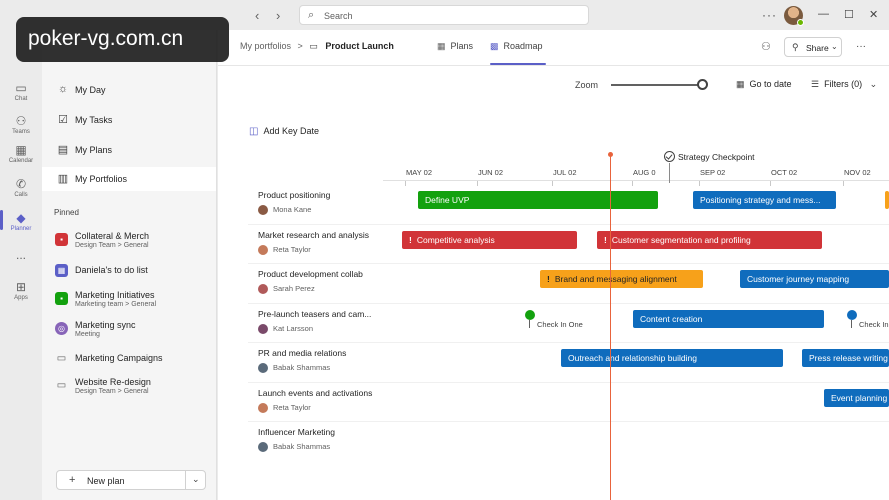 This screenshot has width=889, height=500. What do you see at coordinates (129, 360) in the screenshot?
I see `pinned-plan-campaigns: ▭ Marketing Campaigns` at bounding box center [129, 360].